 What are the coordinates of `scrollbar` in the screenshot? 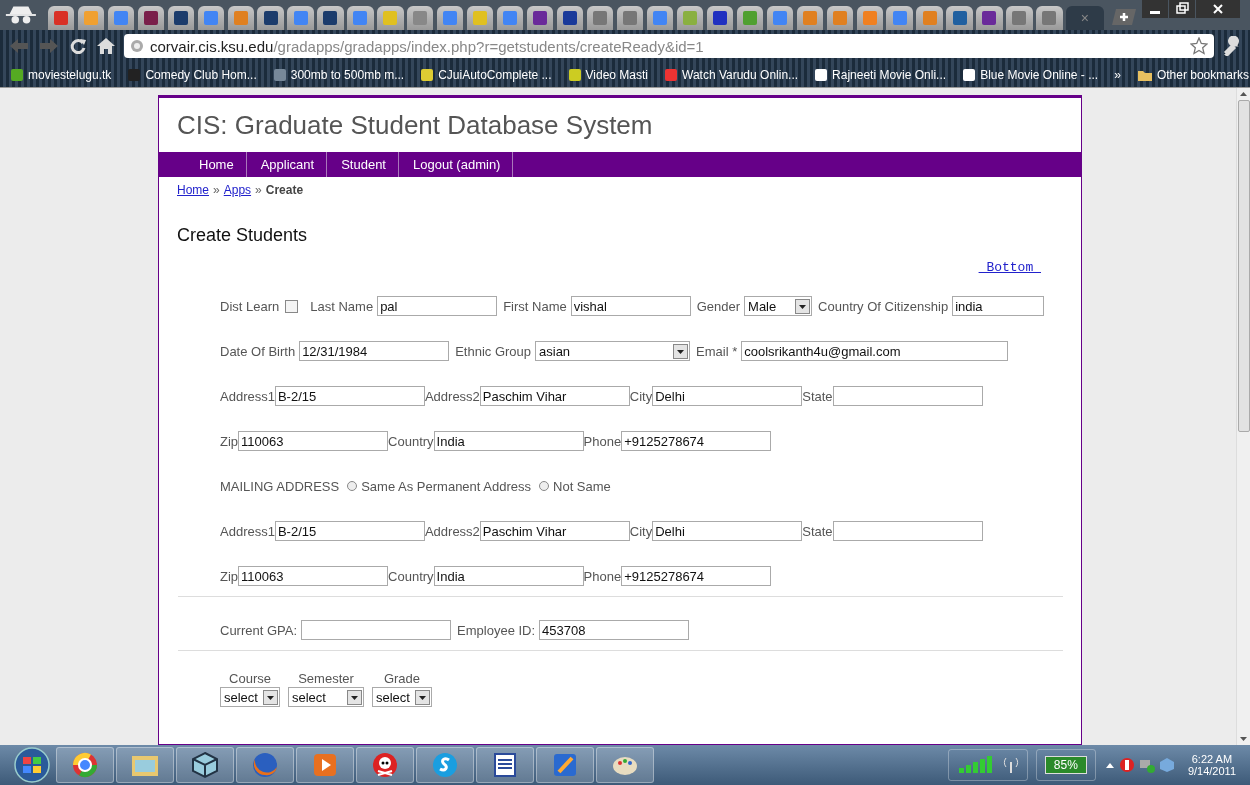 It's located at (1243, 416).